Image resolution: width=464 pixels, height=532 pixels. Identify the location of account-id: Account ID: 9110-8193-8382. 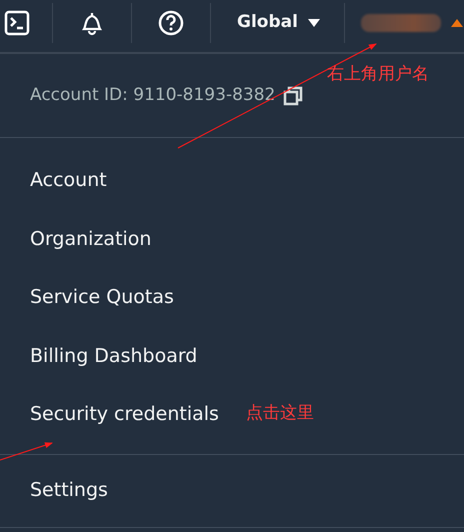
(153, 95).